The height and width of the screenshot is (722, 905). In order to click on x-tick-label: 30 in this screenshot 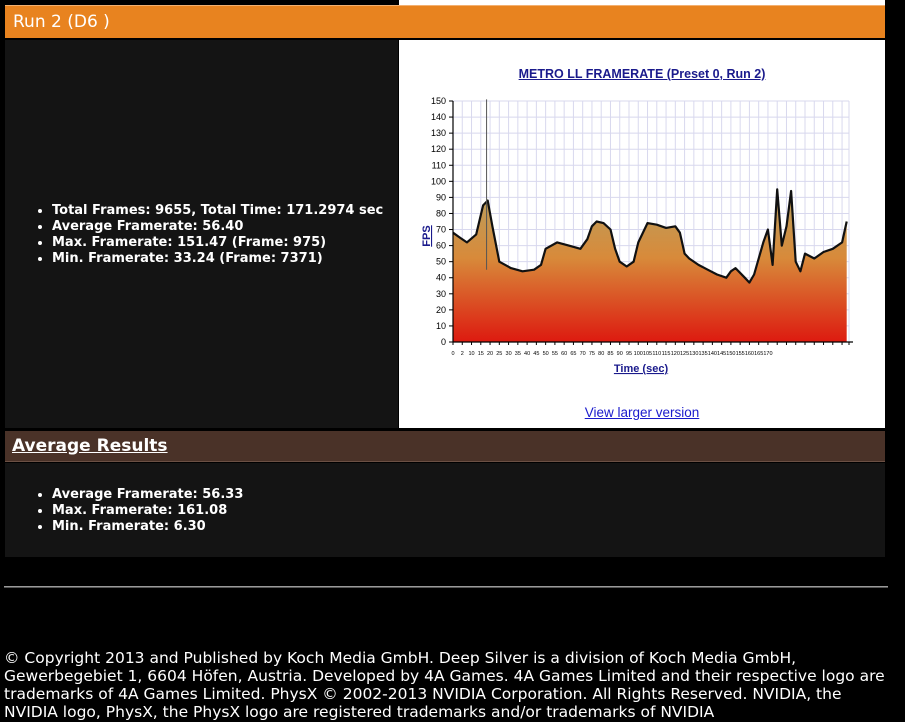, I will do `click(509, 354)`.